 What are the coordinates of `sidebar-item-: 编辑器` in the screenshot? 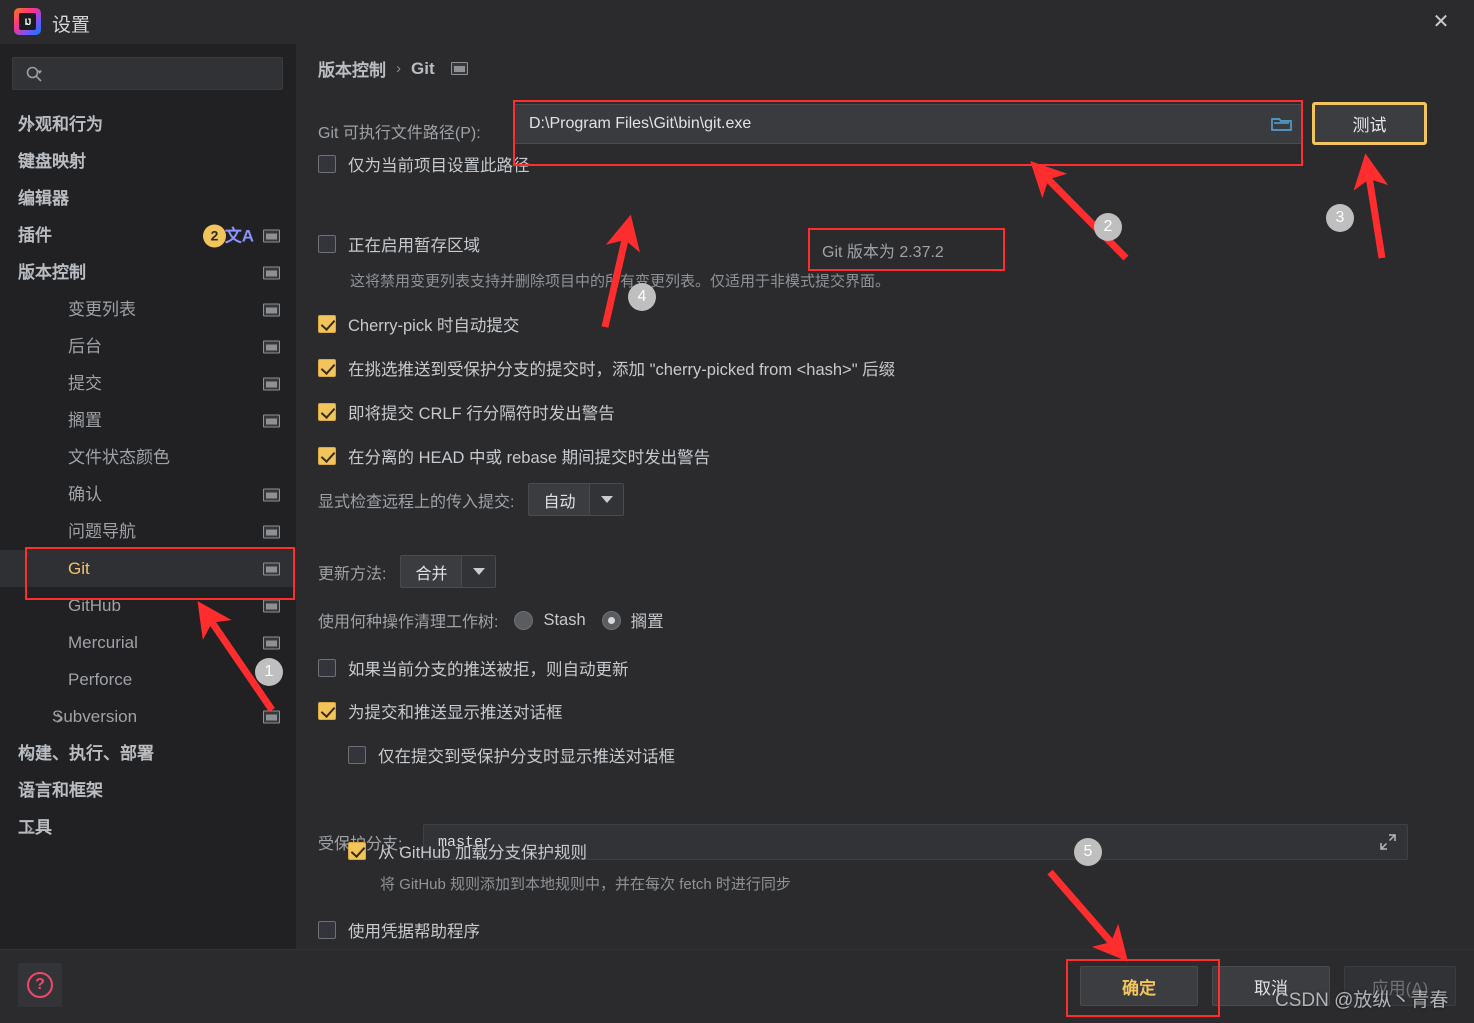 It's located at (148, 198).